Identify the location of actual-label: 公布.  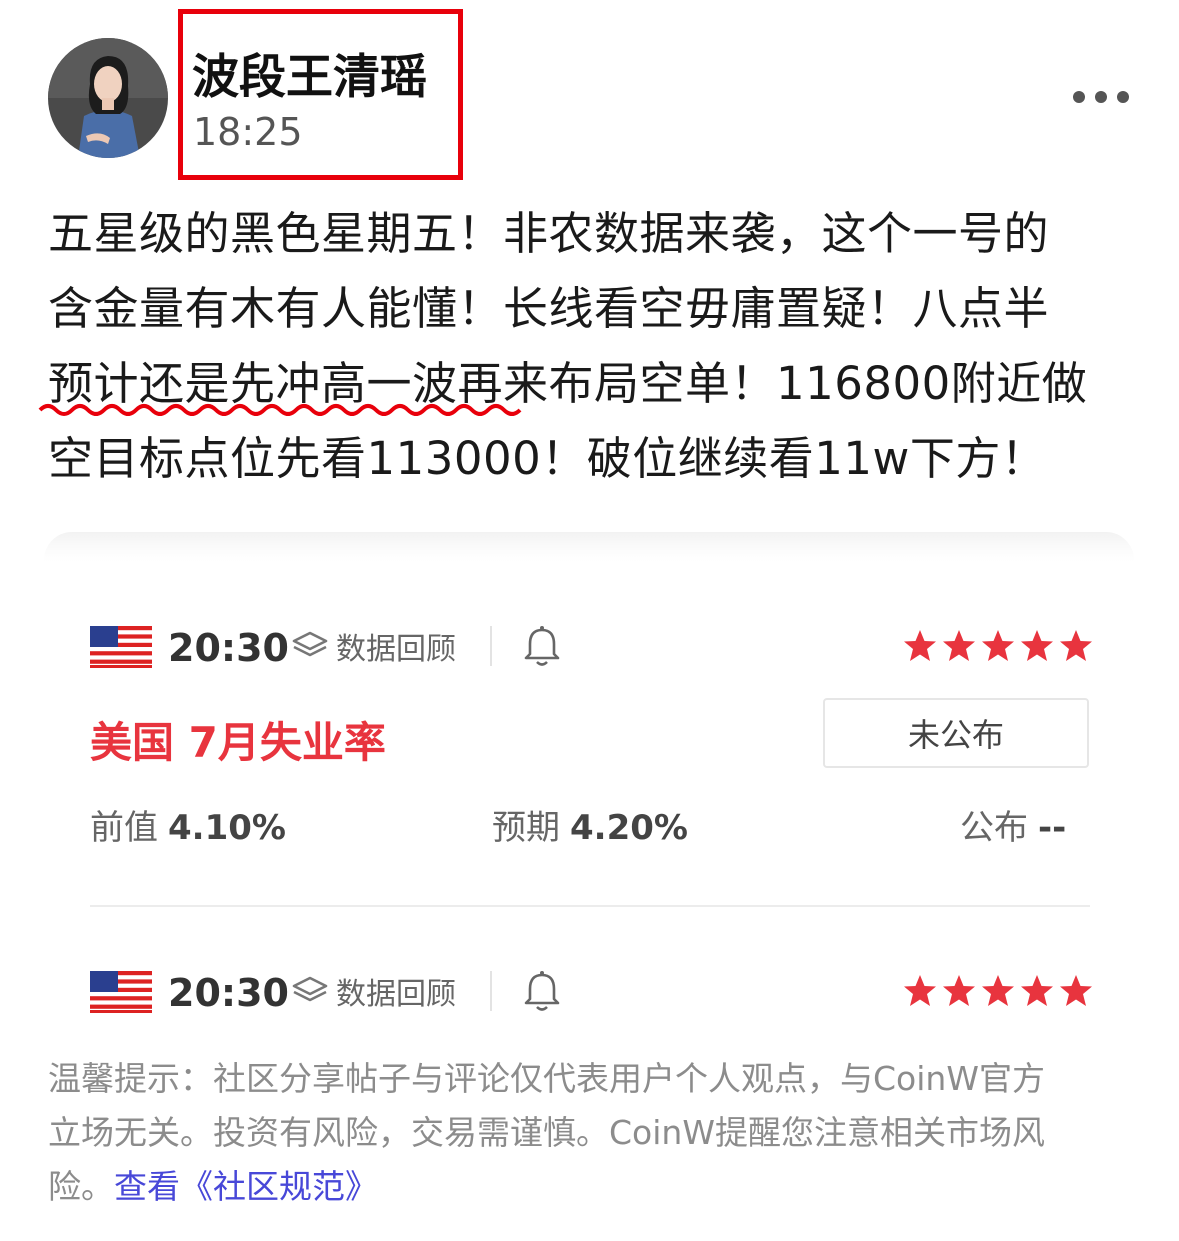
(994, 828).